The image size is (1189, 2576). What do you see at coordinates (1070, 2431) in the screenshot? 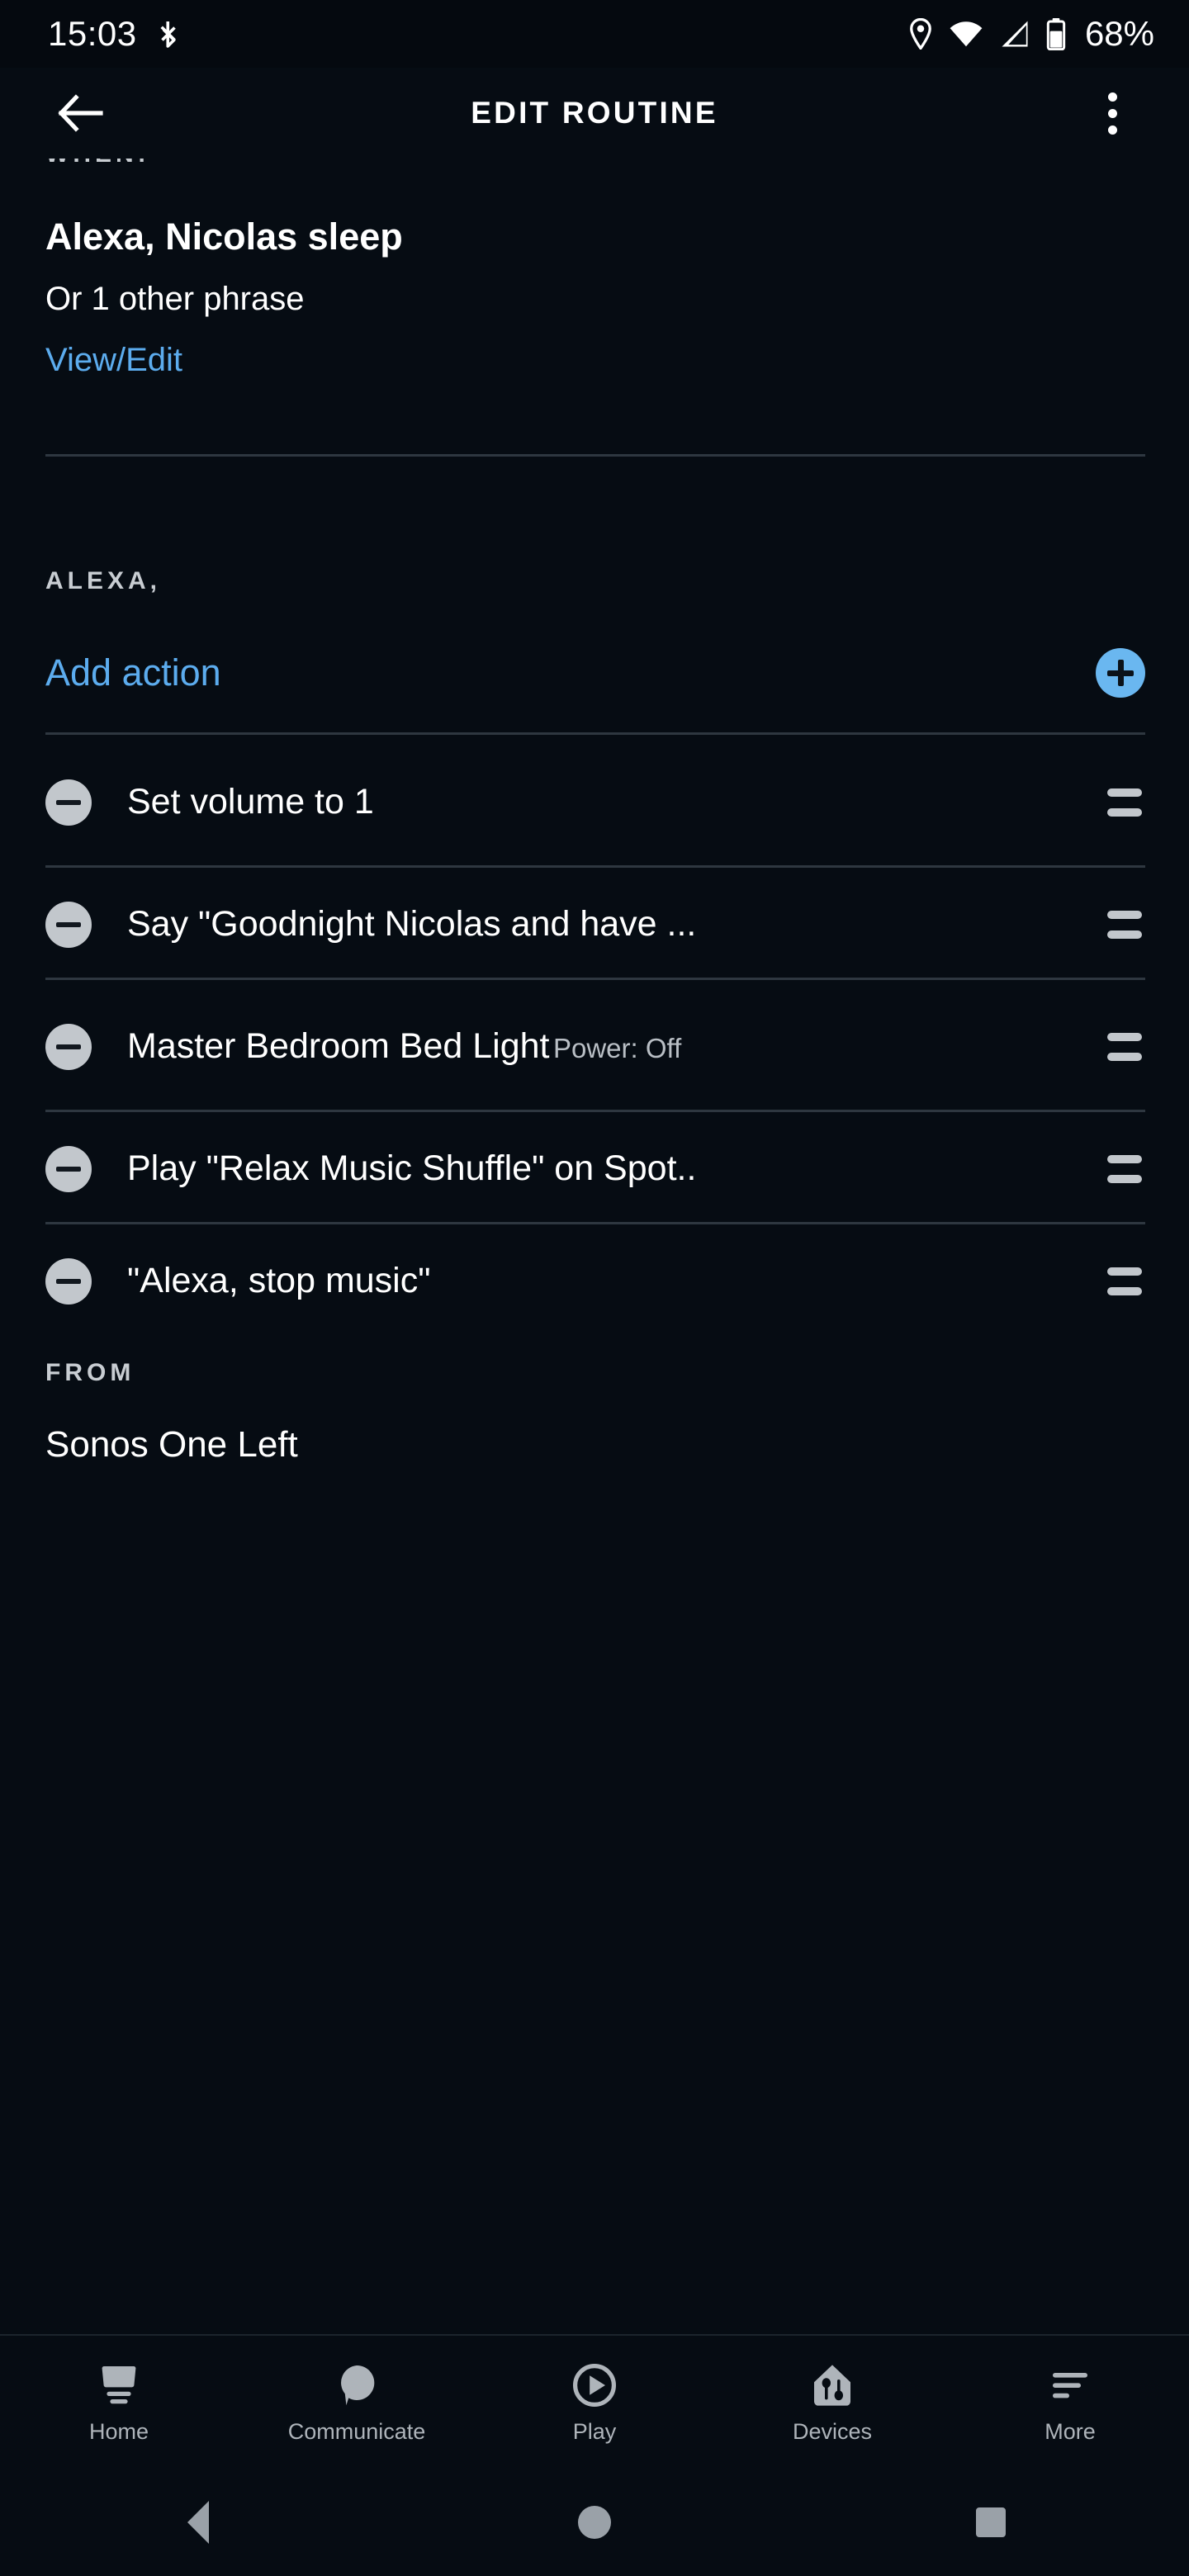
I see `tab-label: More` at bounding box center [1070, 2431].